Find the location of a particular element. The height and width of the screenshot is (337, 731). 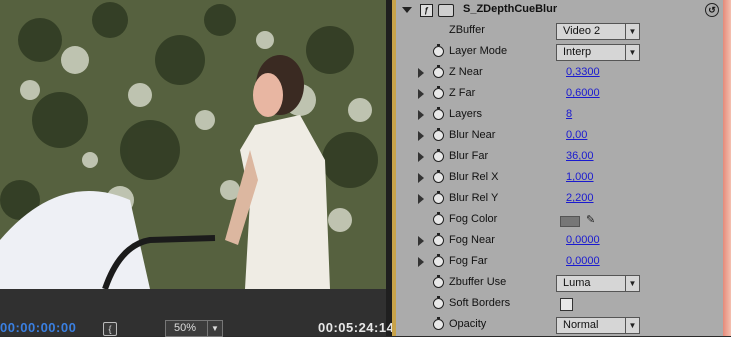

param-row-zbuffer: ZBuffer Video 2 ▼ is located at coordinates (559, 31).